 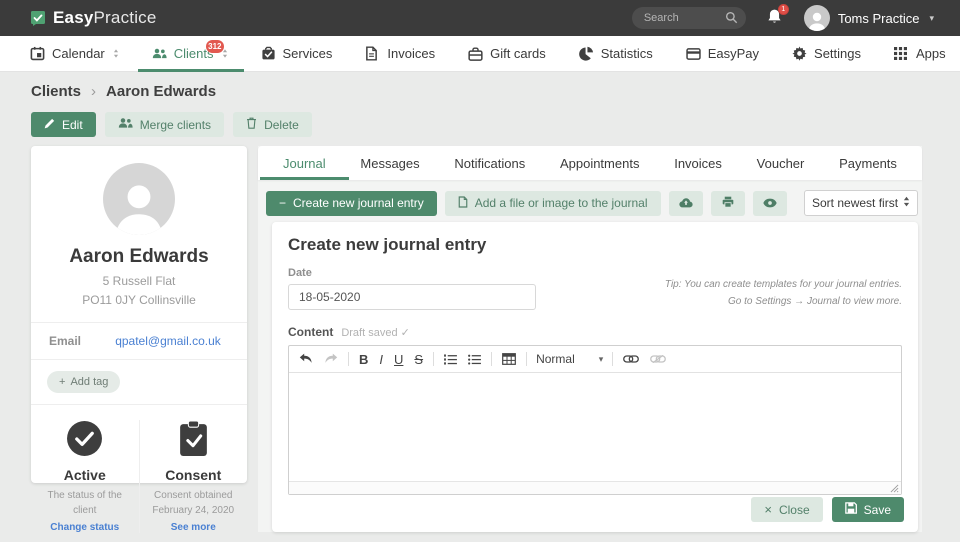 I want to click on plus-icon: +, so click(x=62, y=382).